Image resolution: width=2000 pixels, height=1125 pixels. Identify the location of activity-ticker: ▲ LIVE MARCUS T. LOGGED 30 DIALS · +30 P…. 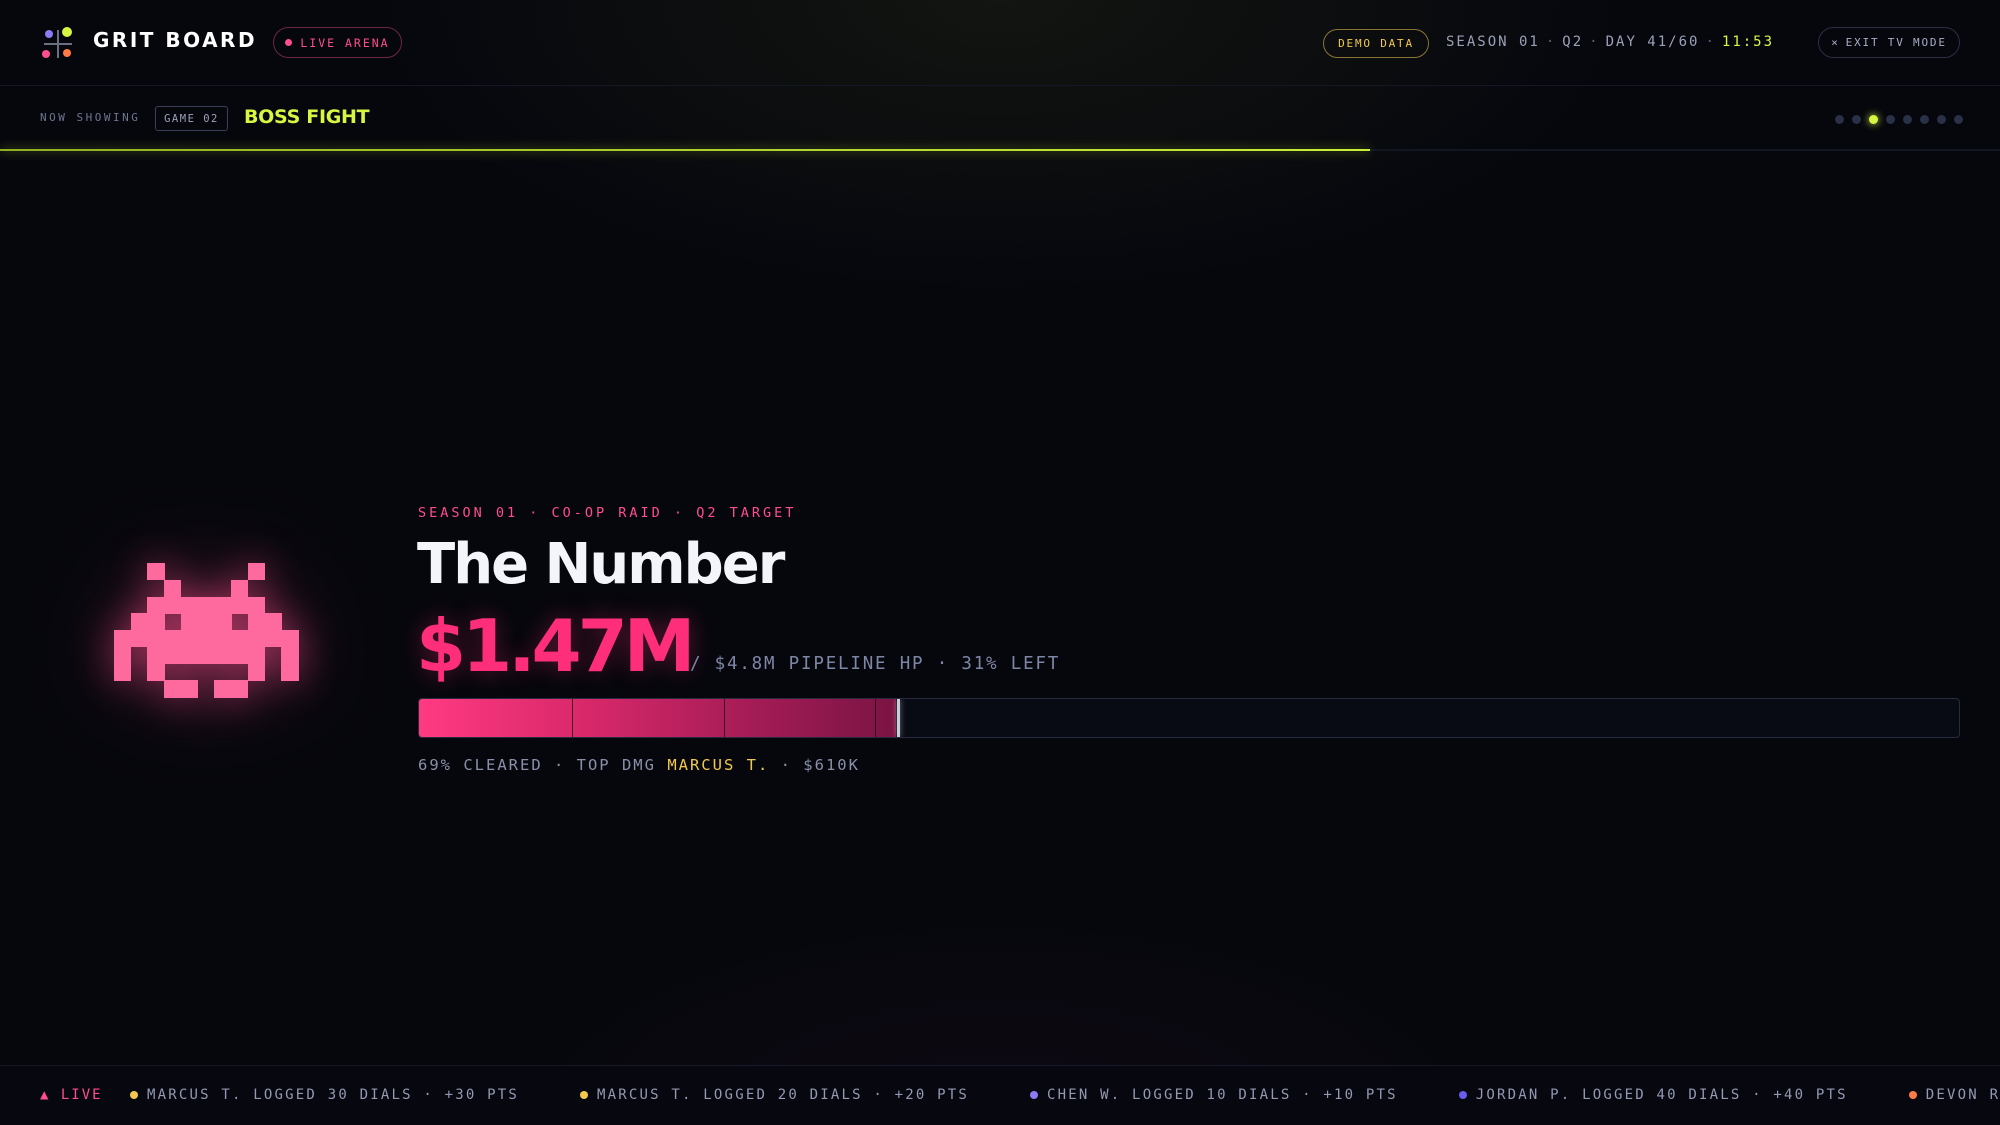
(1000, 1095).